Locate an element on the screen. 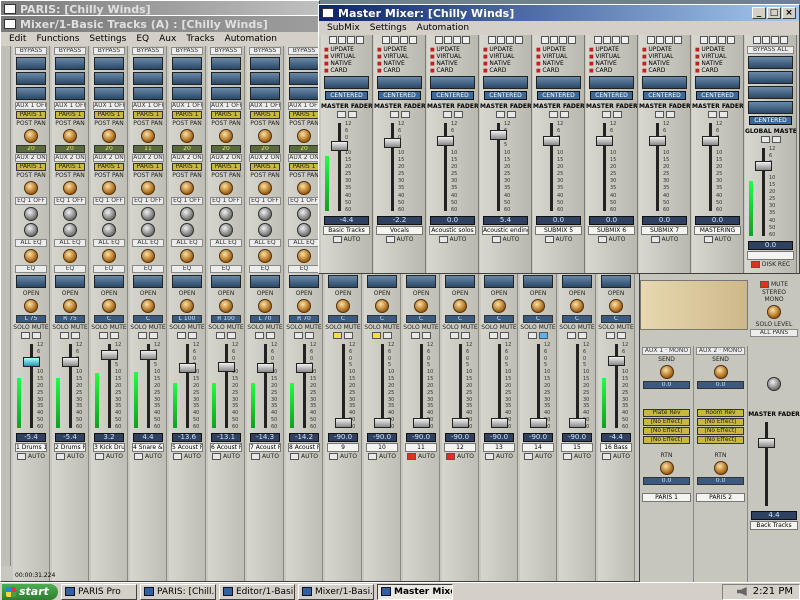 This screenshot has width=800, height=600. track-name: 7 Acoust Rhth 1 is located at coordinates (265, 447).